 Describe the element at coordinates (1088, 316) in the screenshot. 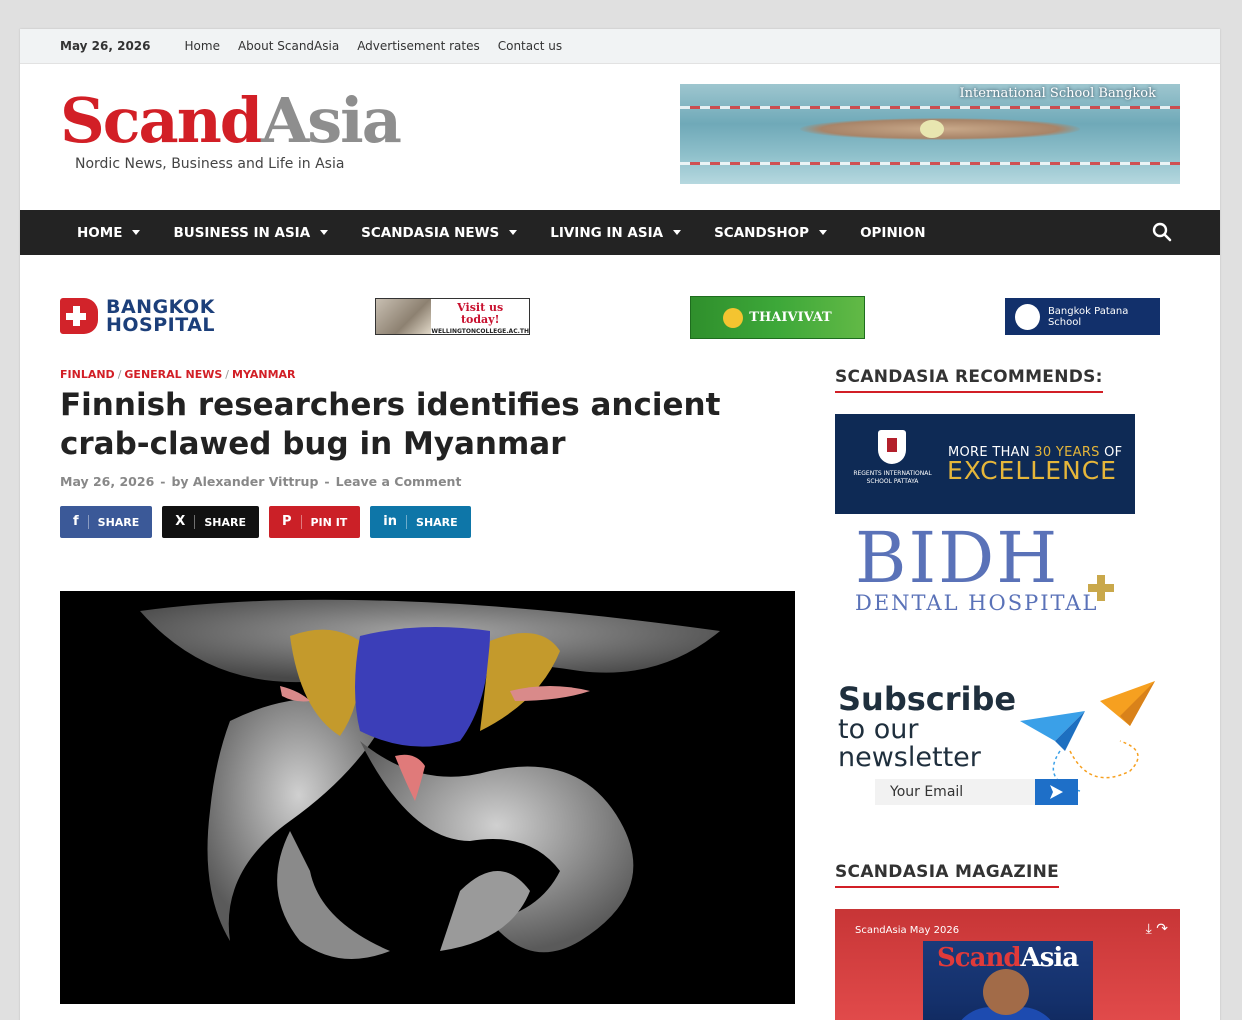

I see `sponsor-patana-name: Bangkok Patana School` at that location.